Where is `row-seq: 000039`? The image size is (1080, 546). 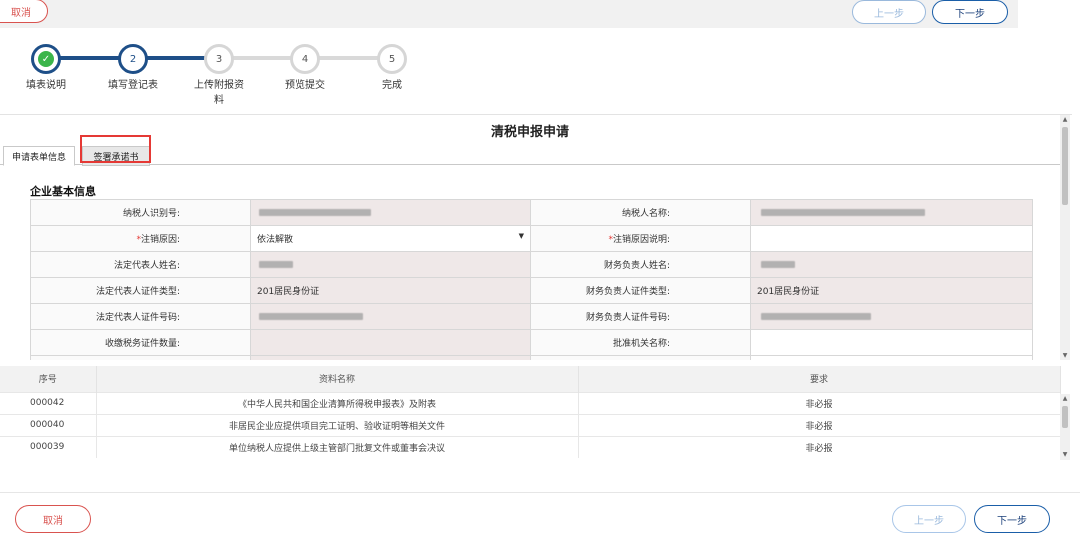 row-seq: 000039 is located at coordinates (48, 446).